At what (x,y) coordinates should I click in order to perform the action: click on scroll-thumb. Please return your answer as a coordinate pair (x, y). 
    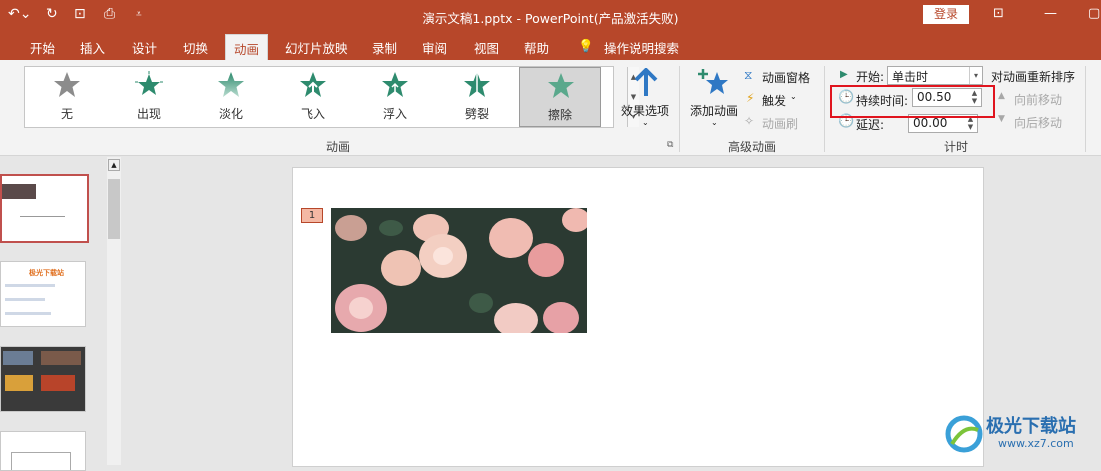
    Looking at the image, I should click on (114, 209).